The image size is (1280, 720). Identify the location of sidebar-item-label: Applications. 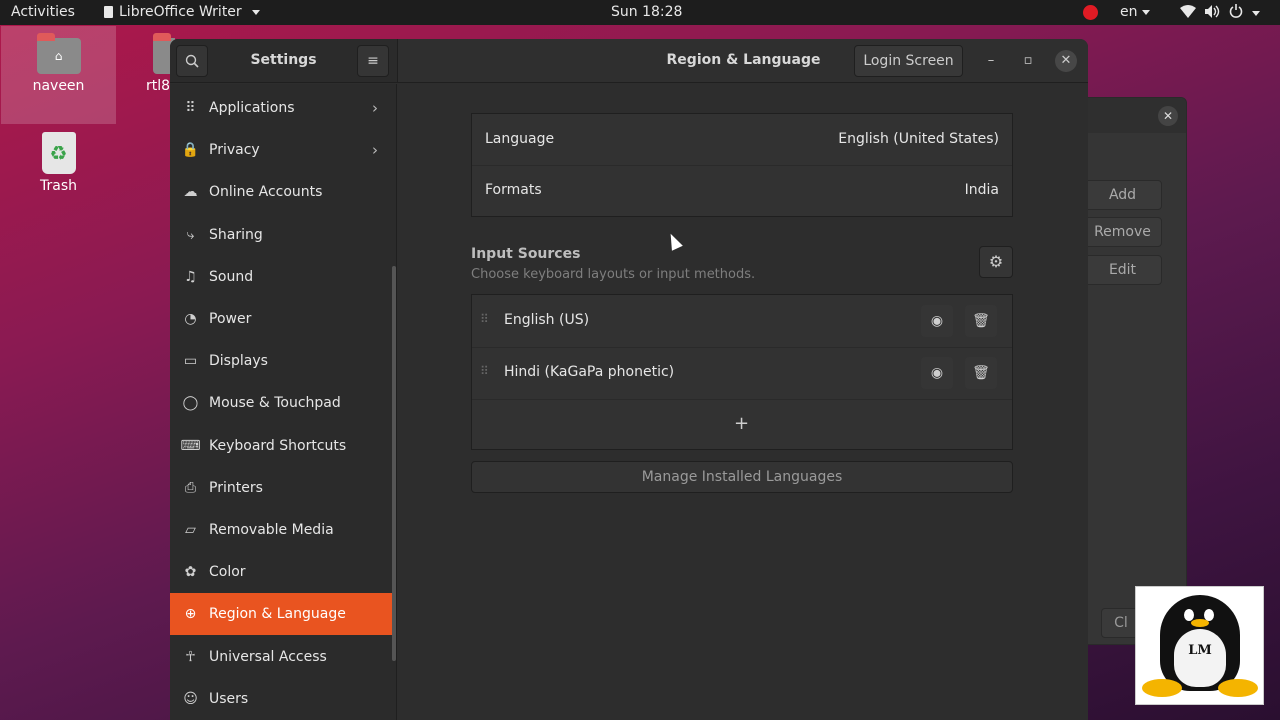
(252, 108).